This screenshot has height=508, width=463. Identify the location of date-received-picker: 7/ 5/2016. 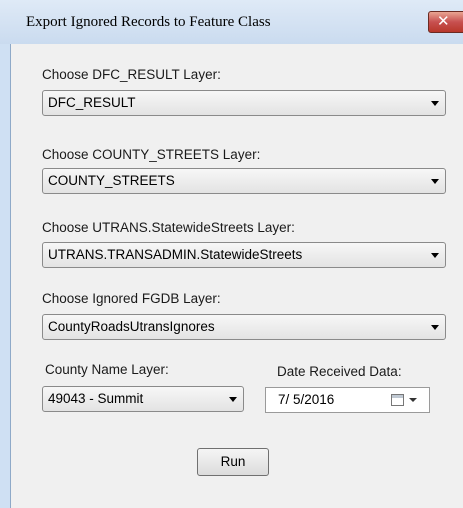
(347, 400).